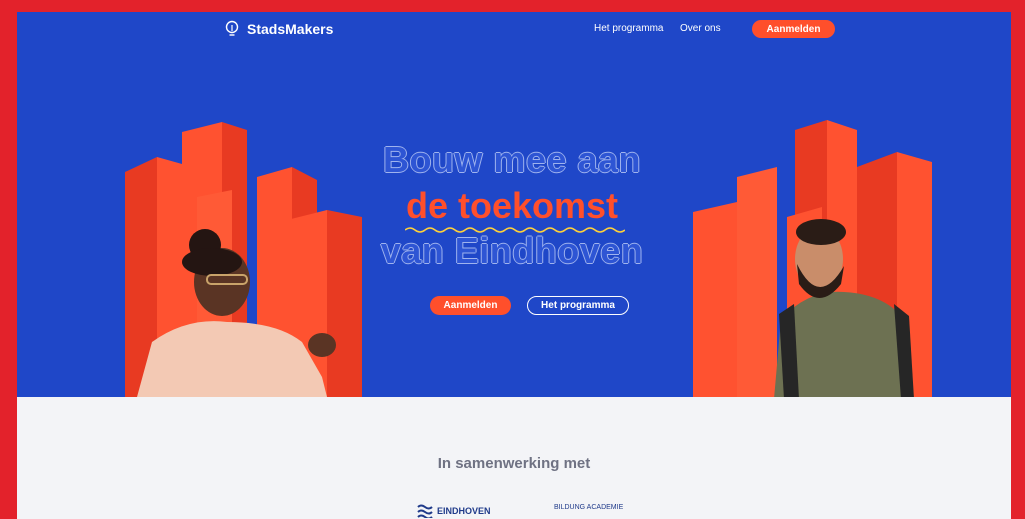 The height and width of the screenshot is (519, 1025). I want to click on nav-link-het-programma: Het programma, so click(628, 28).